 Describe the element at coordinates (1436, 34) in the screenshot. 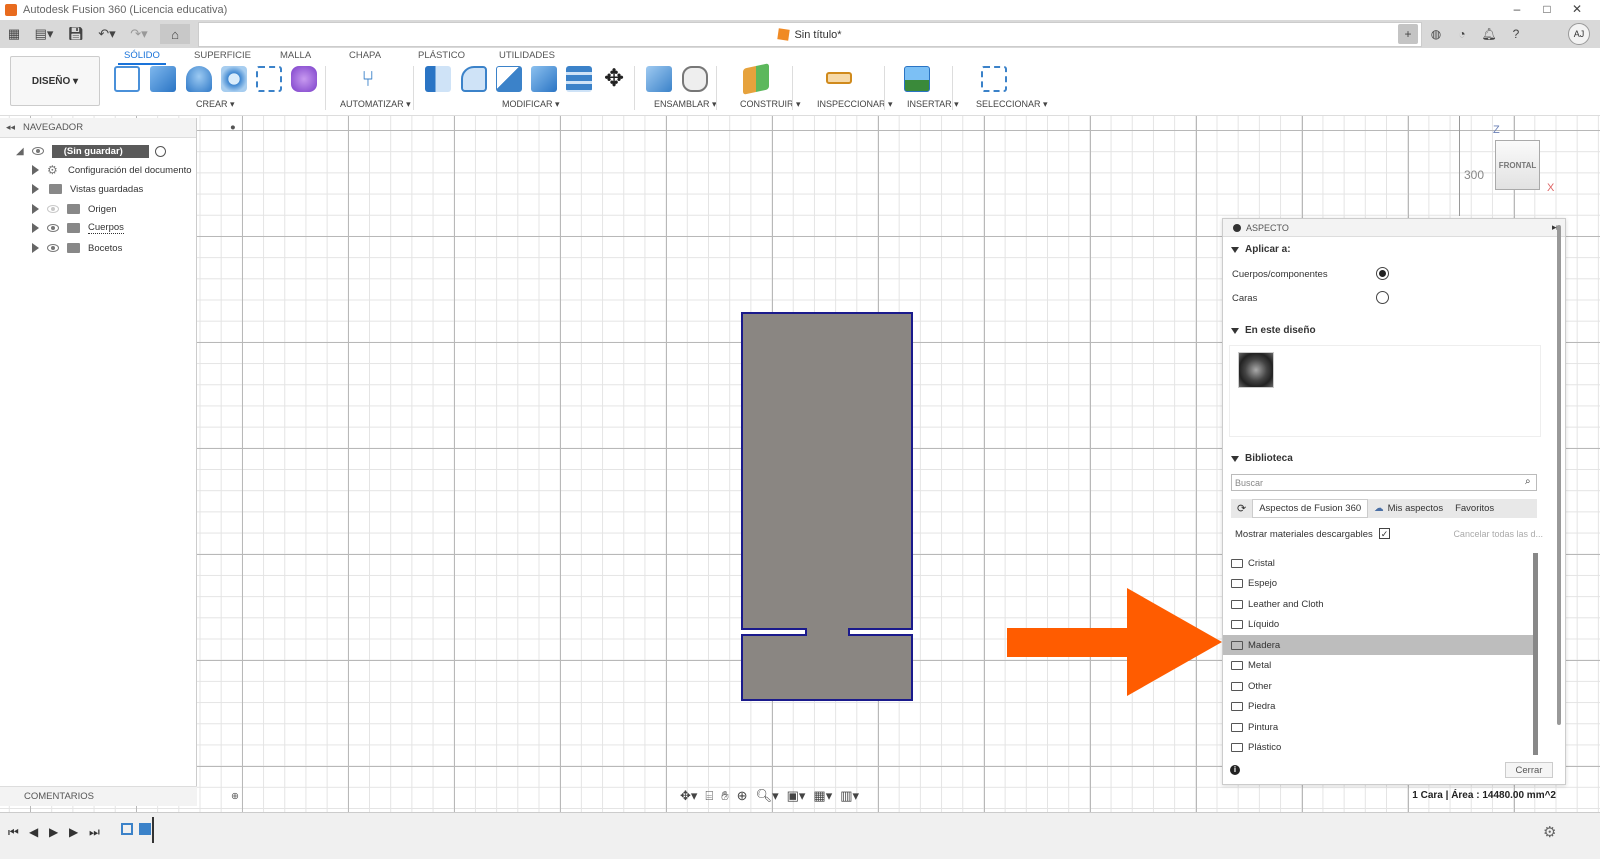

I see `extensions-icon: ◍` at that location.